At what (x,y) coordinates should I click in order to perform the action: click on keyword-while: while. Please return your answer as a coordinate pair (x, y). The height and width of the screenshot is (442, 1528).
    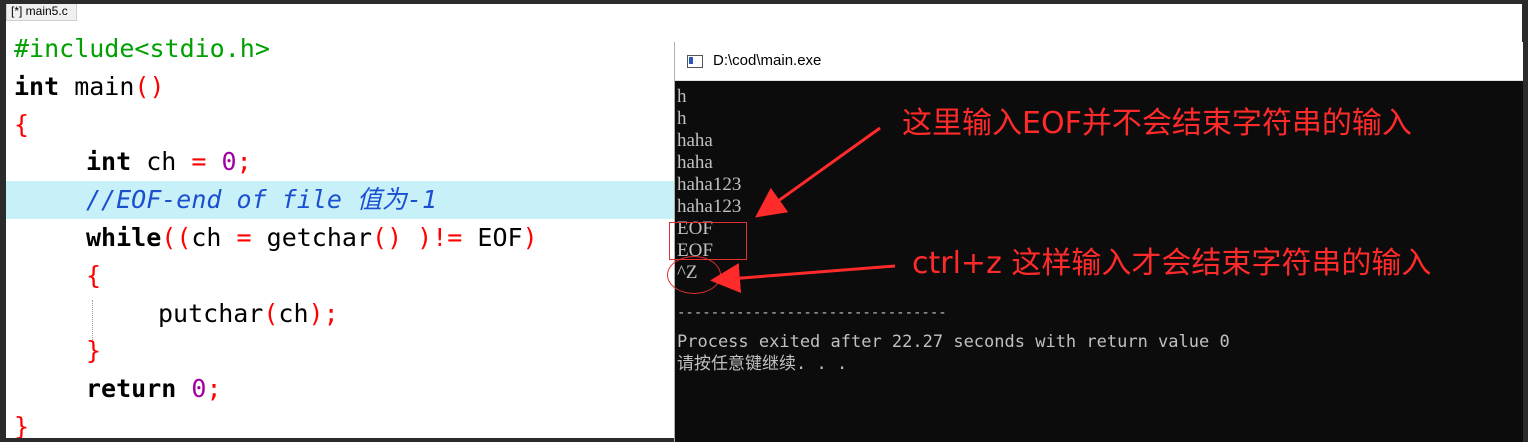
    Looking at the image, I should click on (124, 237).